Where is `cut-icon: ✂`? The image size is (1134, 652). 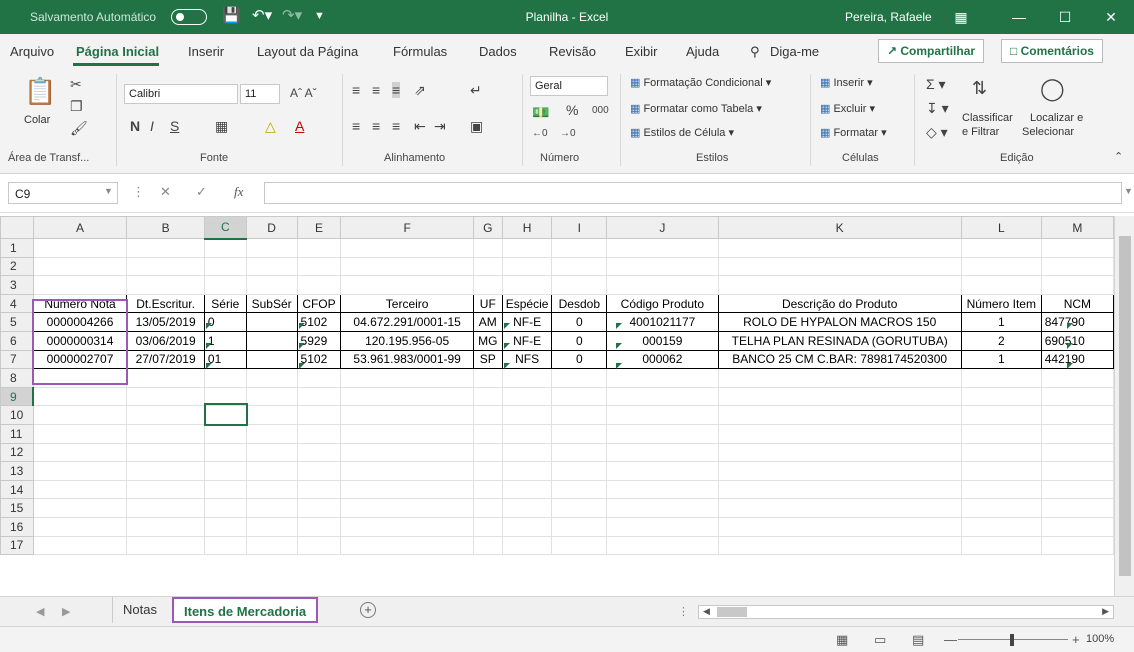 cut-icon: ✂ is located at coordinates (76, 84).